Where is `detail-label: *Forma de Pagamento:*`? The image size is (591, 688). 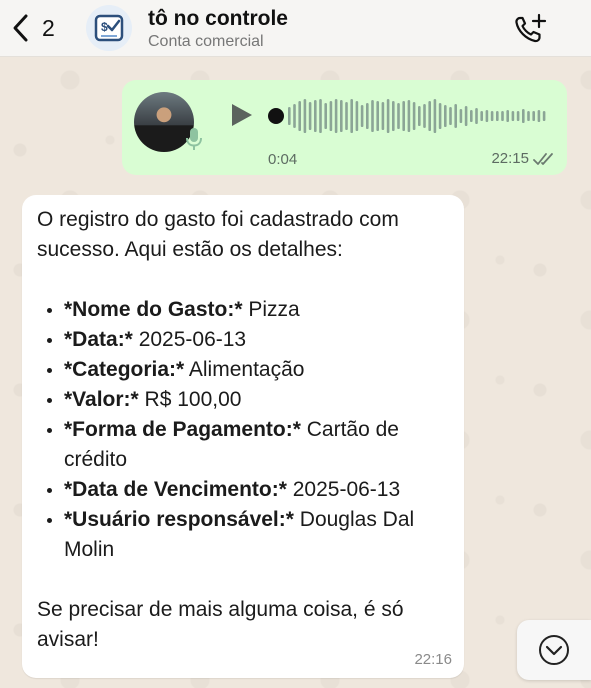 detail-label: *Forma de Pagamento:* is located at coordinates (182, 429).